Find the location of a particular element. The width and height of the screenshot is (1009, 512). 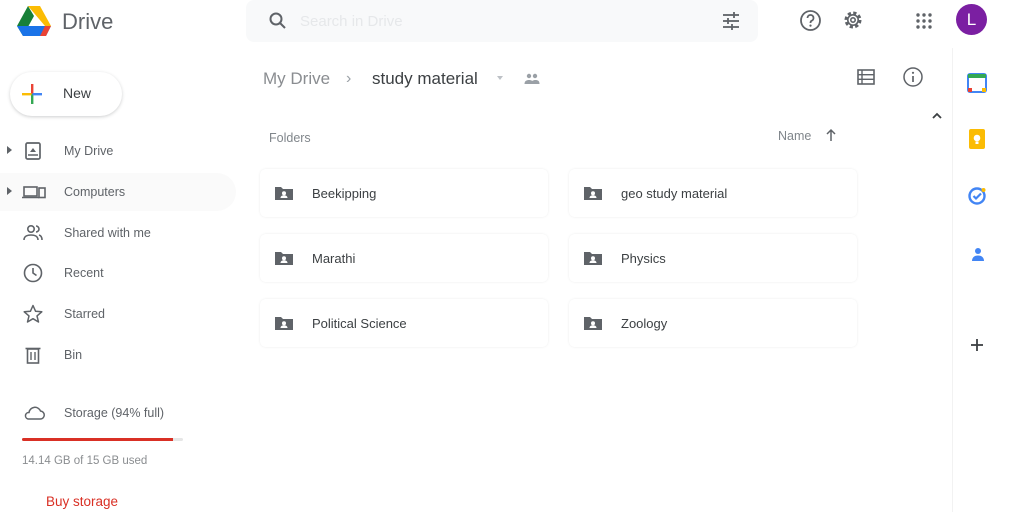

sidebar-item-starred: Starred is located at coordinates (118, 314).